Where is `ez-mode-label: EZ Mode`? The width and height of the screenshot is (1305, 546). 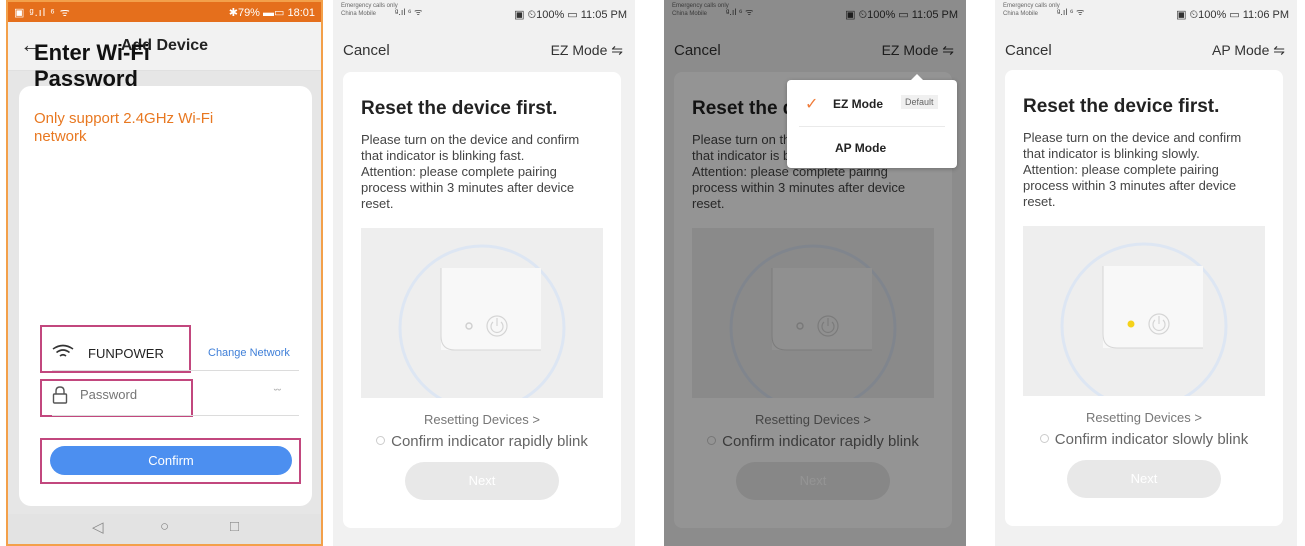 ez-mode-label: EZ Mode is located at coordinates (858, 104).